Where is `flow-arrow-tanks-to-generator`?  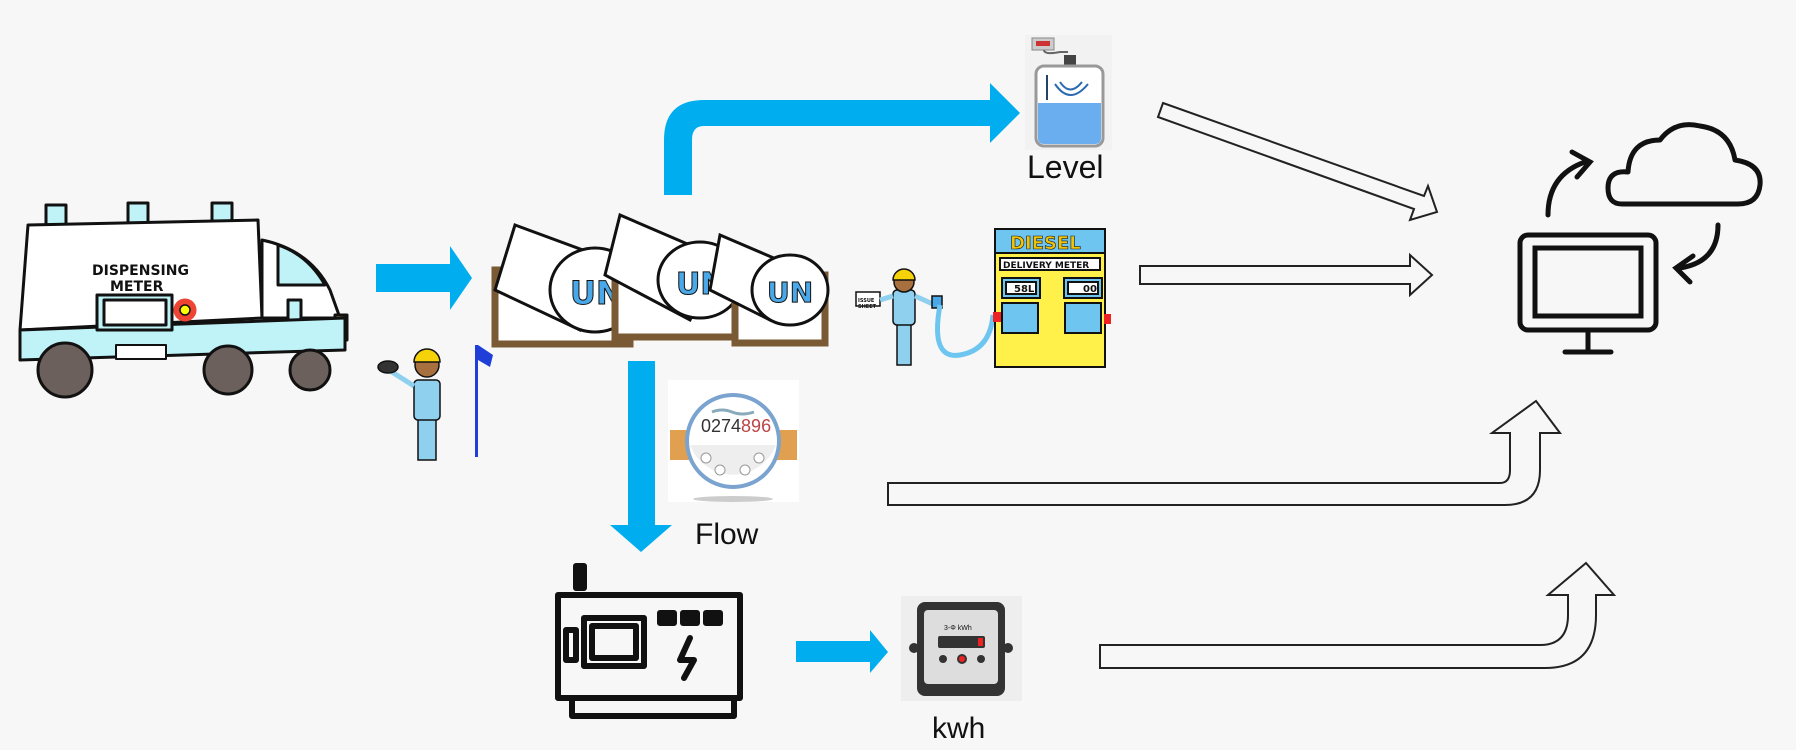
flow-arrow-tanks-to-generator is located at coordinates (641, 456).